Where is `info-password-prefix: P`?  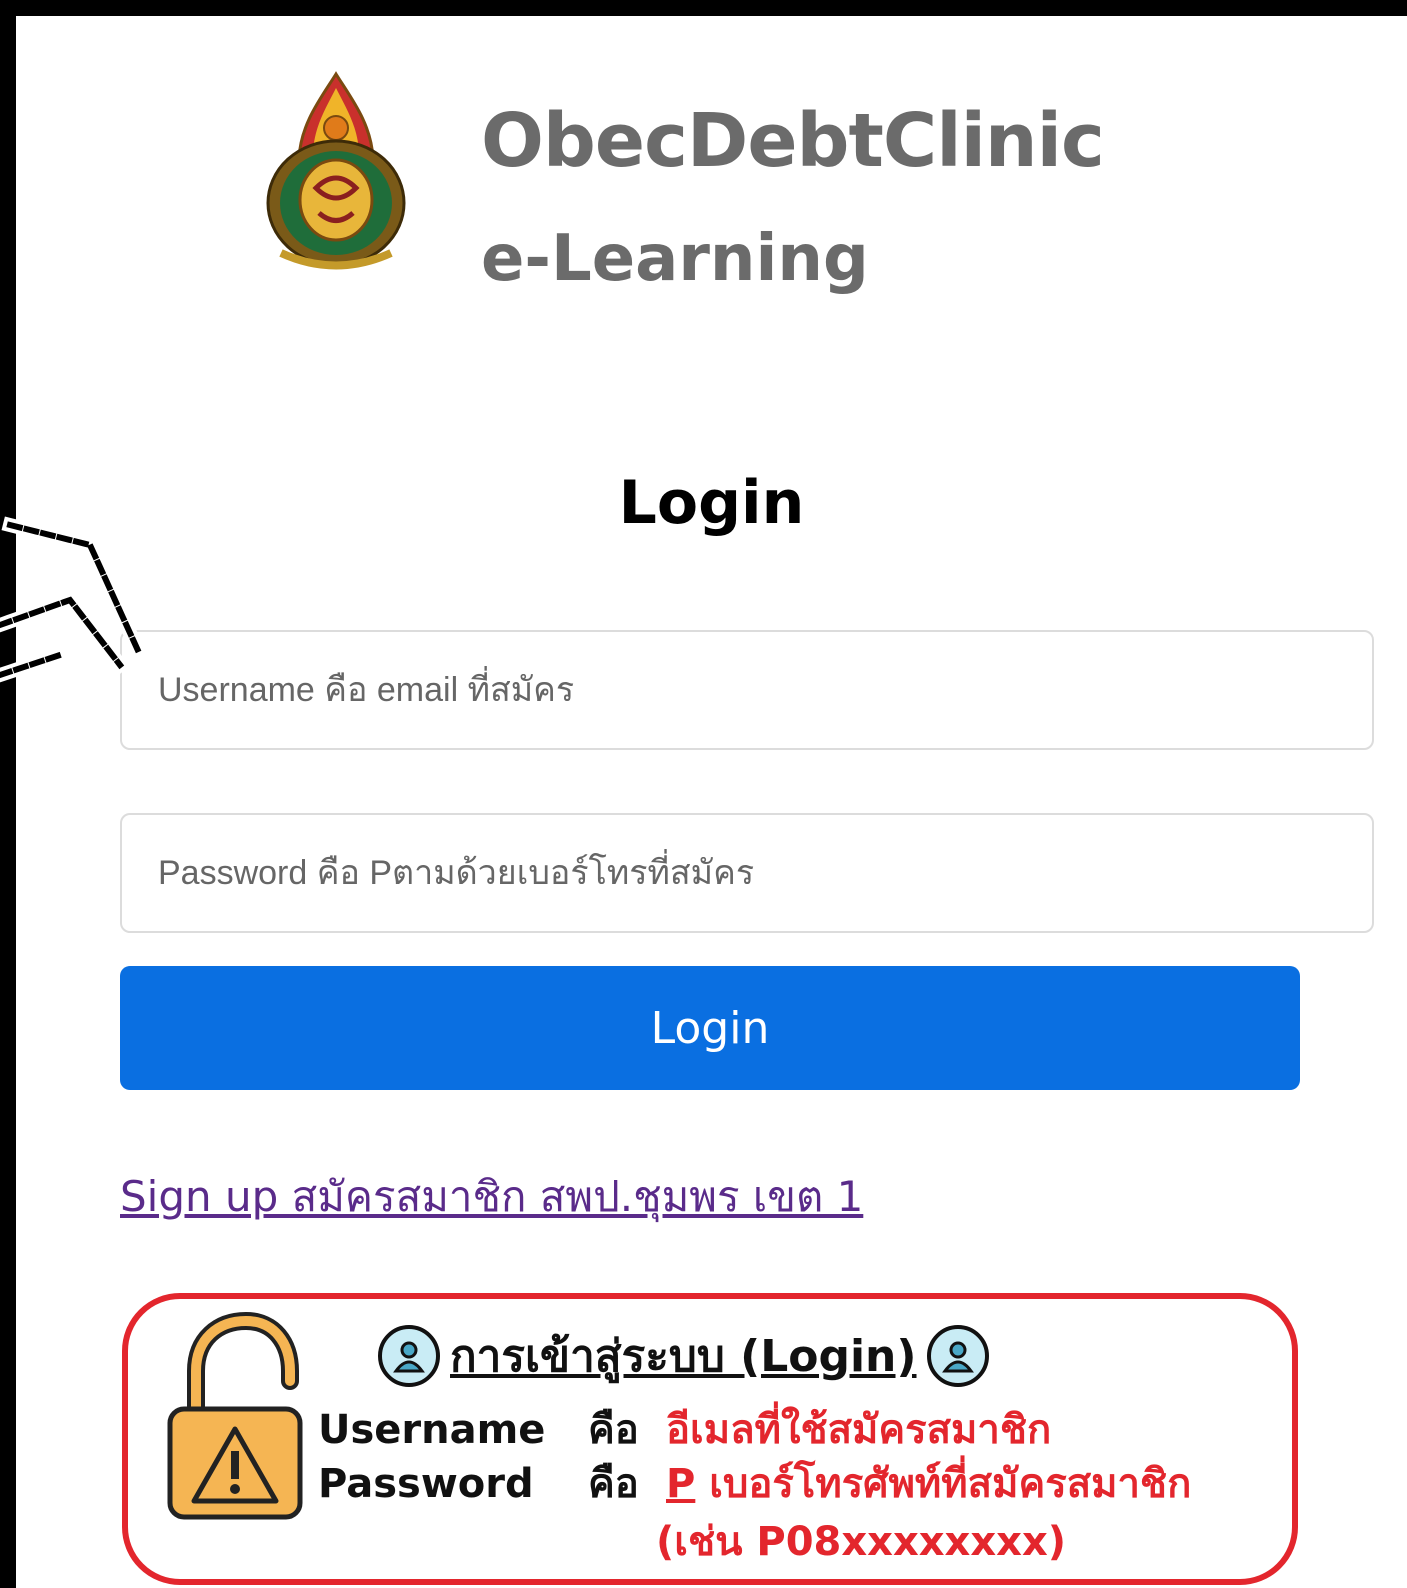 info-password-prefix: P is located at coordinates (681, 1484).